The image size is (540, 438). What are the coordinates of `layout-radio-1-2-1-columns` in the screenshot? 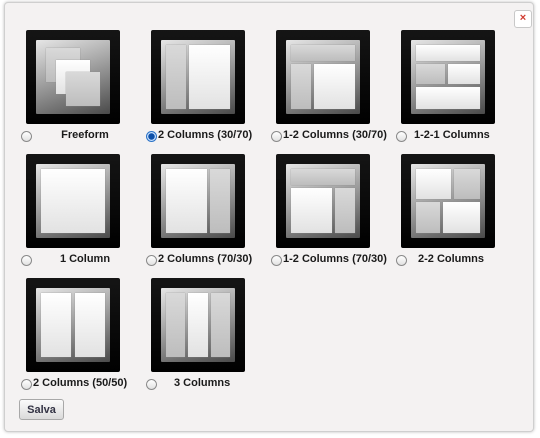 It's located at (401, 136).